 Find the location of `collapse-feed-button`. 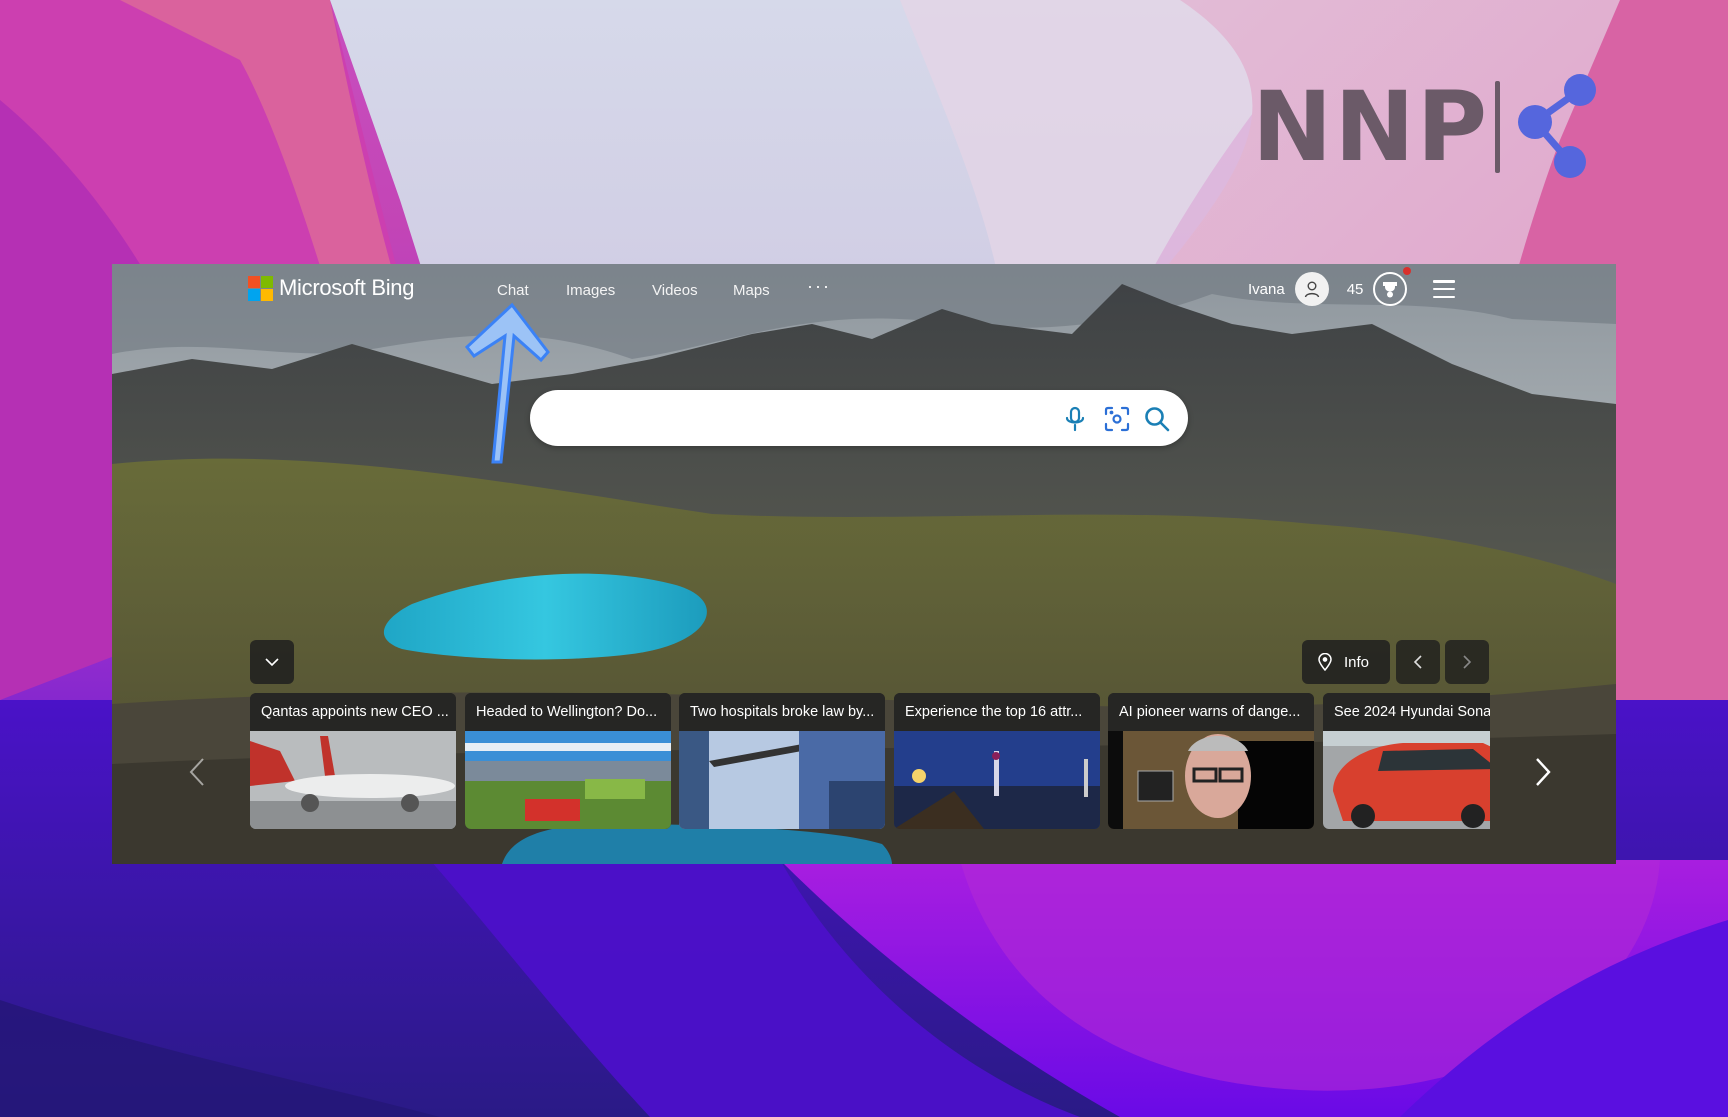

collapse-feed-button is located at coordinates (272, 662).